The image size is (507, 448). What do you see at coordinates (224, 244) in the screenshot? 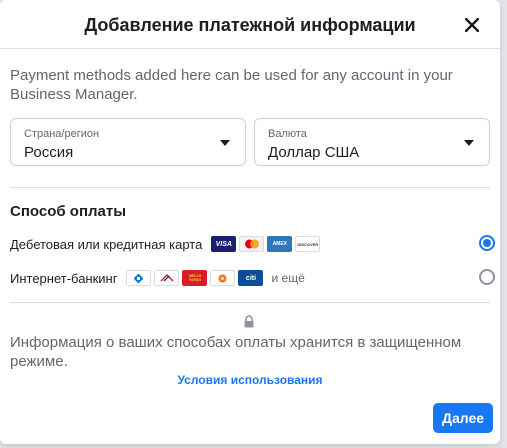
I see `visa-icon: VISA` at bounding box center [224, 244].